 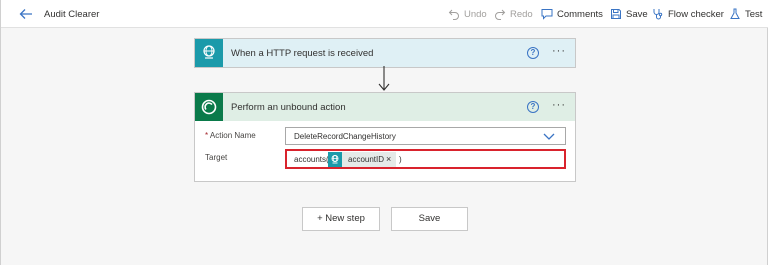 I want to click on http-trigger-card: When a HTTP request is received ? ···, so click(x=385, y=53).